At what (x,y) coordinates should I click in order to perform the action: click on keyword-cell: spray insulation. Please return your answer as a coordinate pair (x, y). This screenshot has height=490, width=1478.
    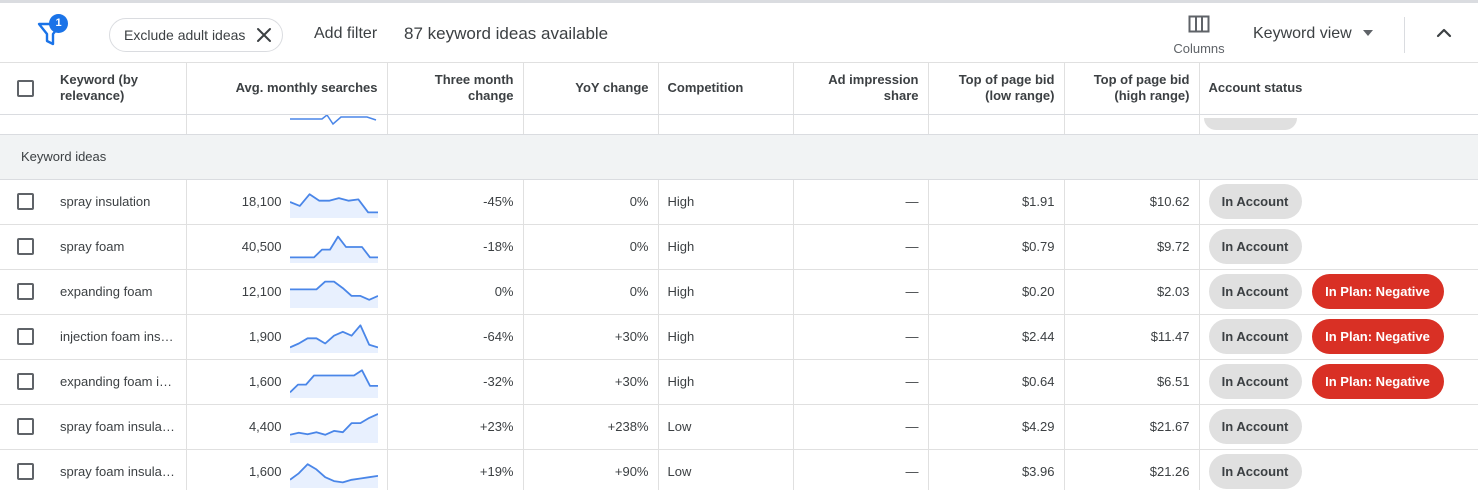
    Looking at the image, I should click on (119, 202).